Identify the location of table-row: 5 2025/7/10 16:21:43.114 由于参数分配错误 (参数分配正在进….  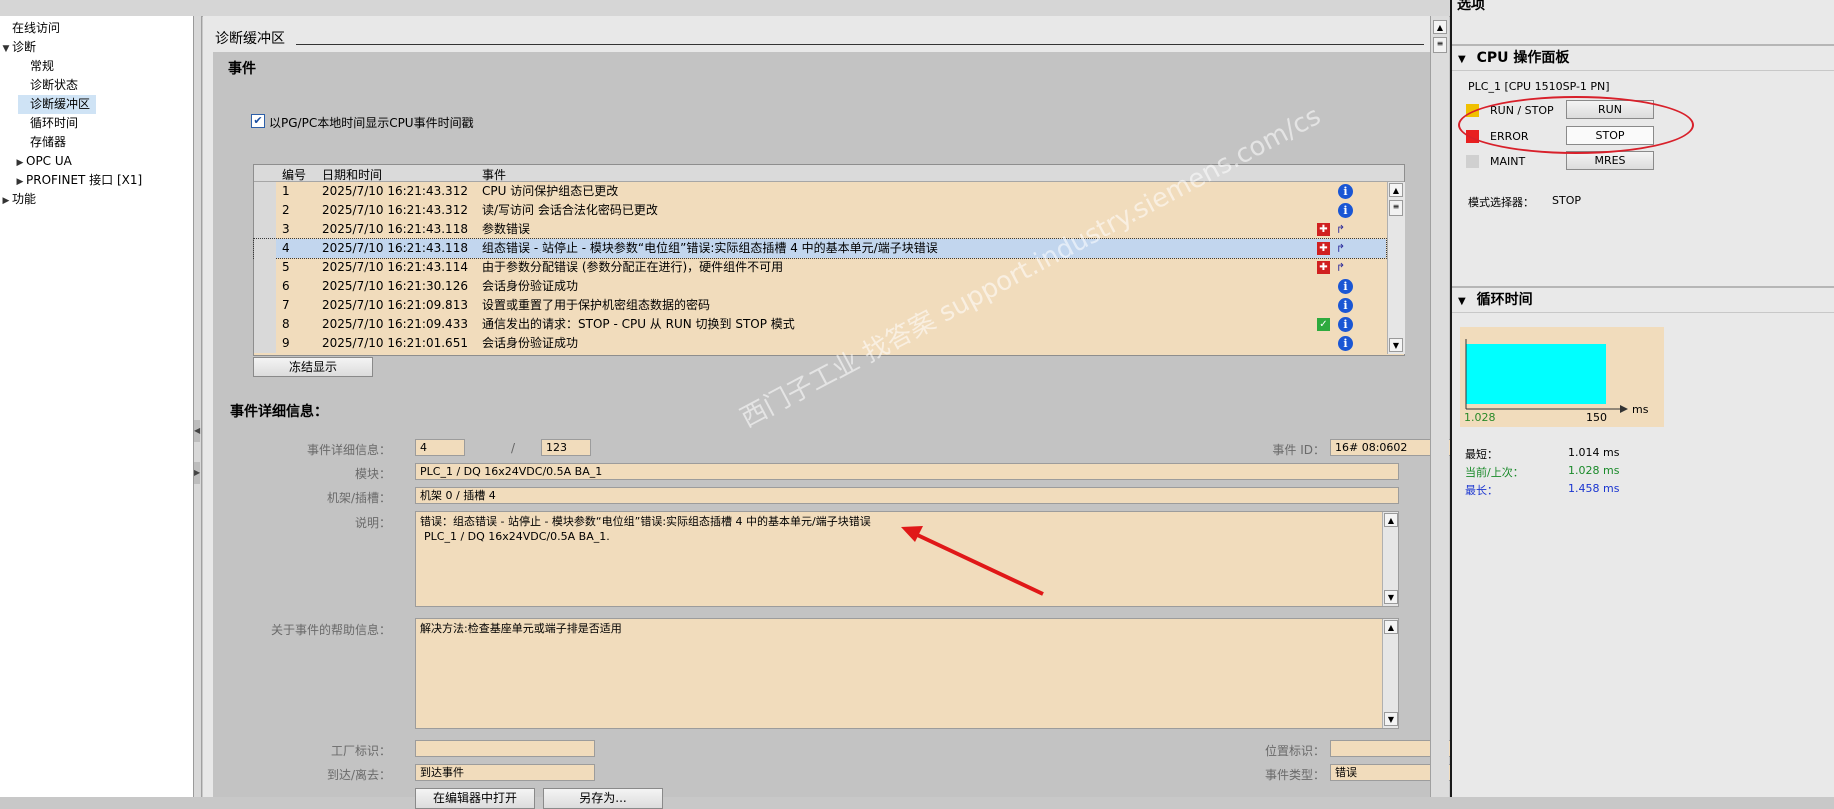
(820, 267).